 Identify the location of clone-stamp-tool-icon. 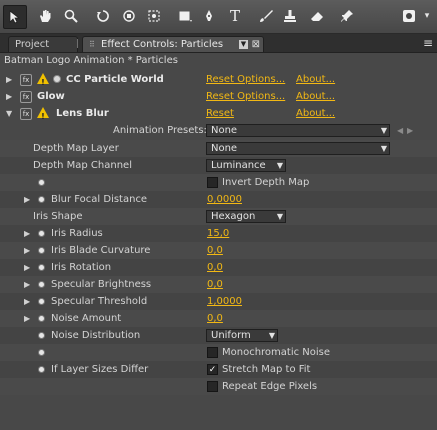
(290, 16).